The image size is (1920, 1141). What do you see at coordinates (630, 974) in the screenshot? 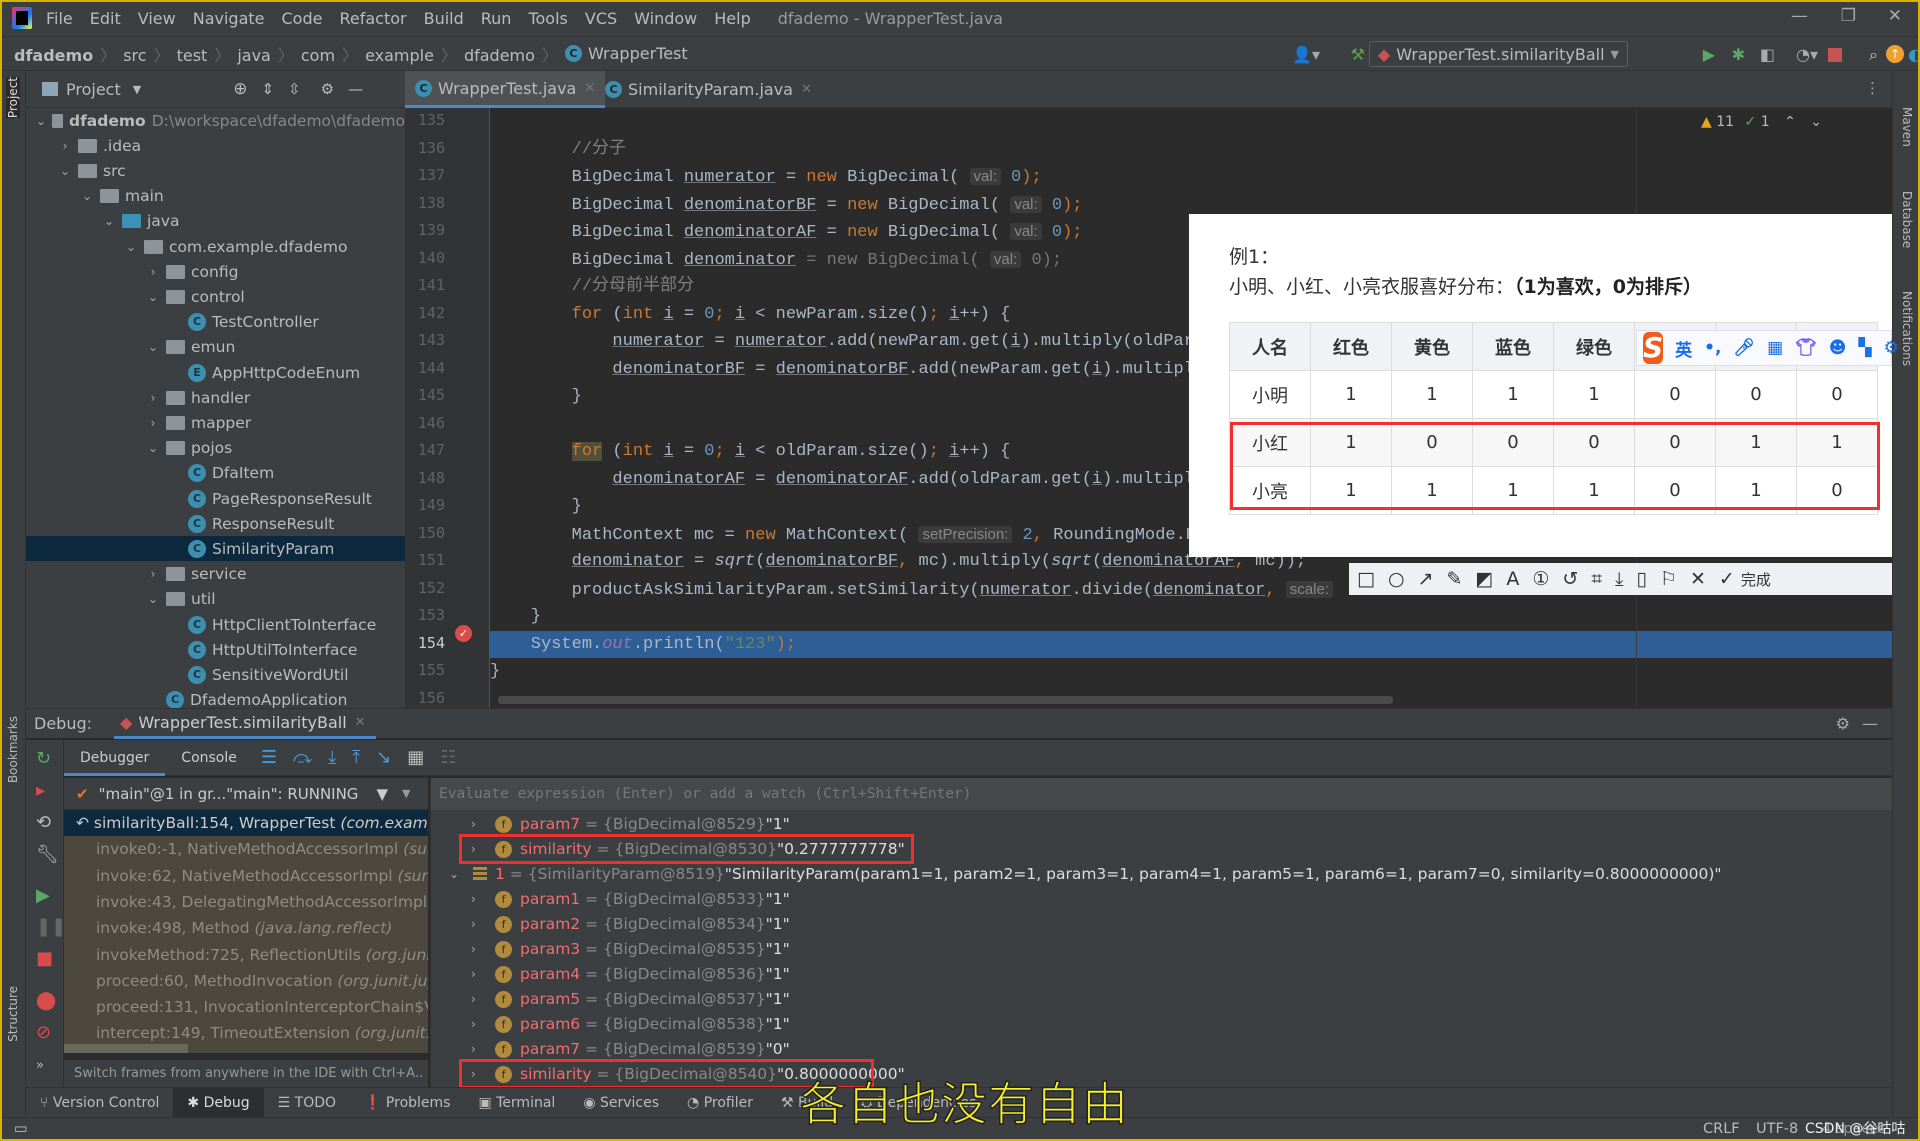
I see `variable-row: › f param4 = {BigDecimal@8536} "1"` at bounding box center [630, 974].